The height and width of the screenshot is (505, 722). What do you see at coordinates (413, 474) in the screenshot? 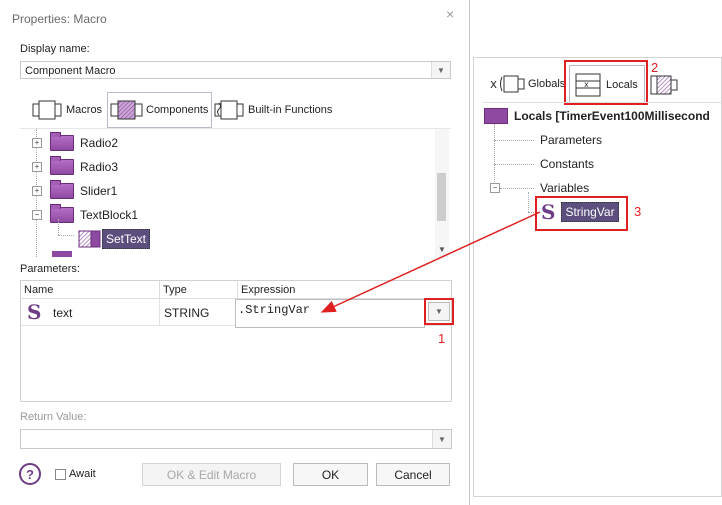
I see `cancel-button: Cancel` at bounding box center [413, 474].